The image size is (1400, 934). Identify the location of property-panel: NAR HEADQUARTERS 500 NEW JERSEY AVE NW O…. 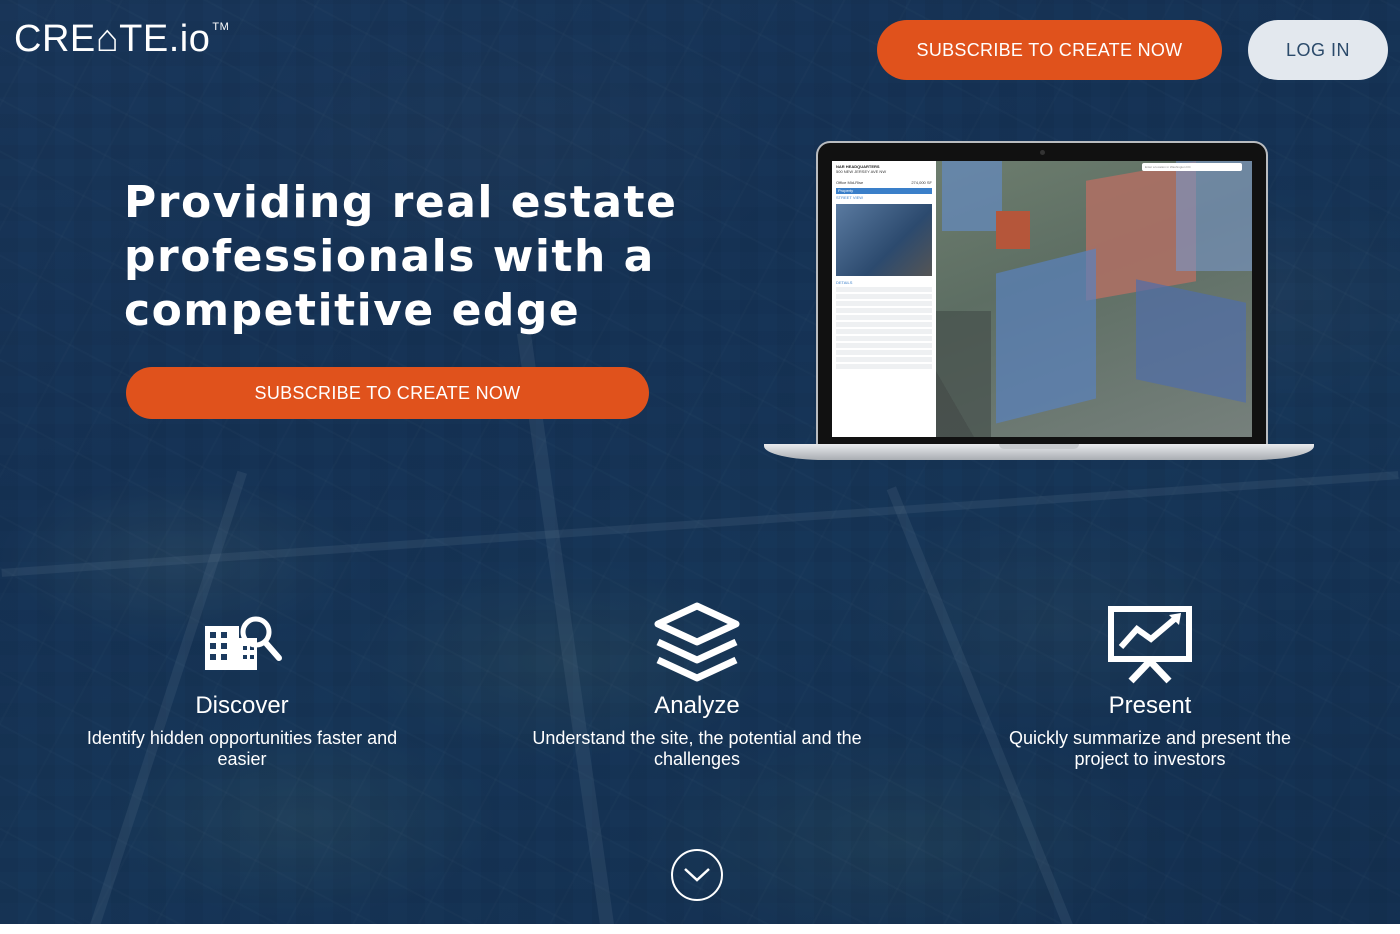
(884, 299).